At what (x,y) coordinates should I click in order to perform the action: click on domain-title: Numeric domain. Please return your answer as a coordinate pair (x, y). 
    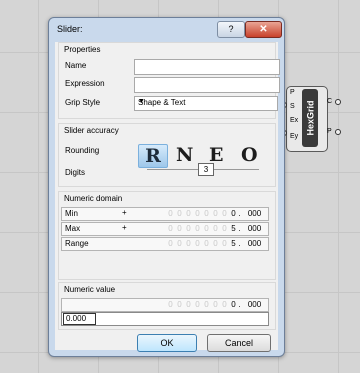
    Looking at the image, I should click on (93, 198).